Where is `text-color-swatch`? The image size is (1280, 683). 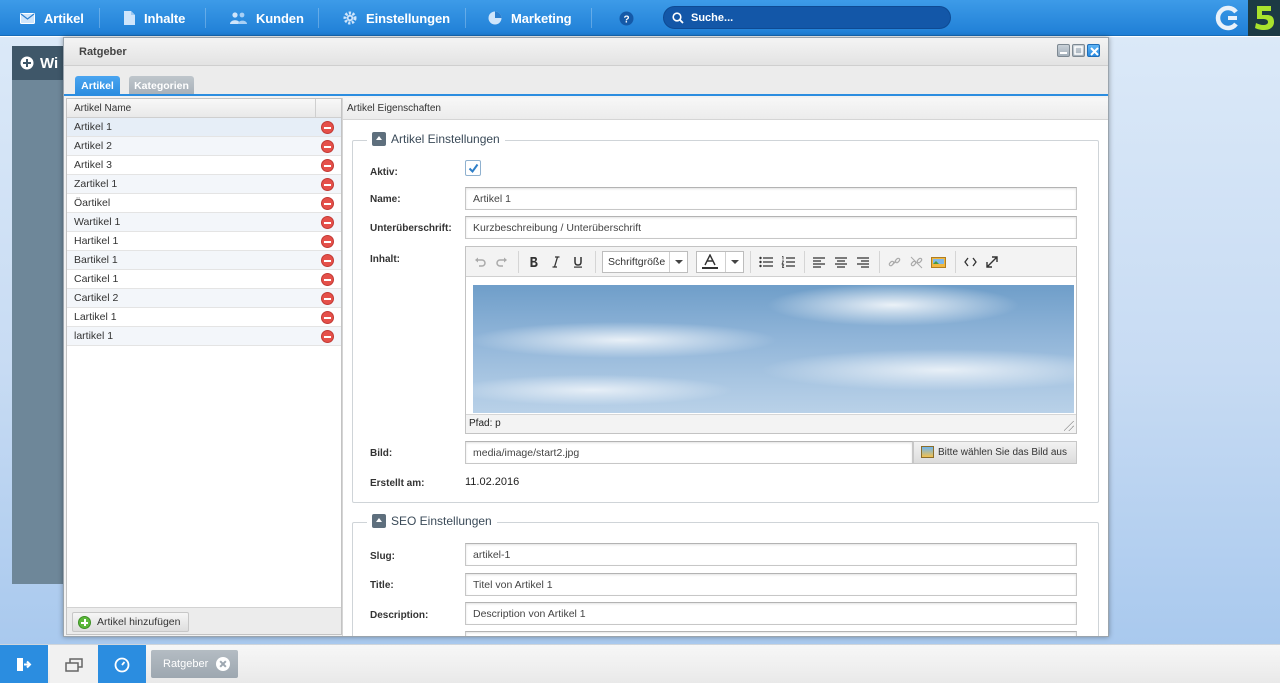 text-color-swatch is located at coordinates (710, 268).